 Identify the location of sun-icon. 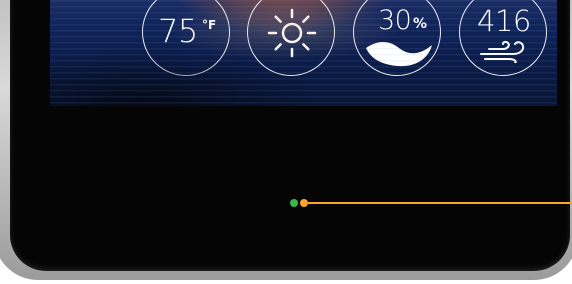
(292, 33).